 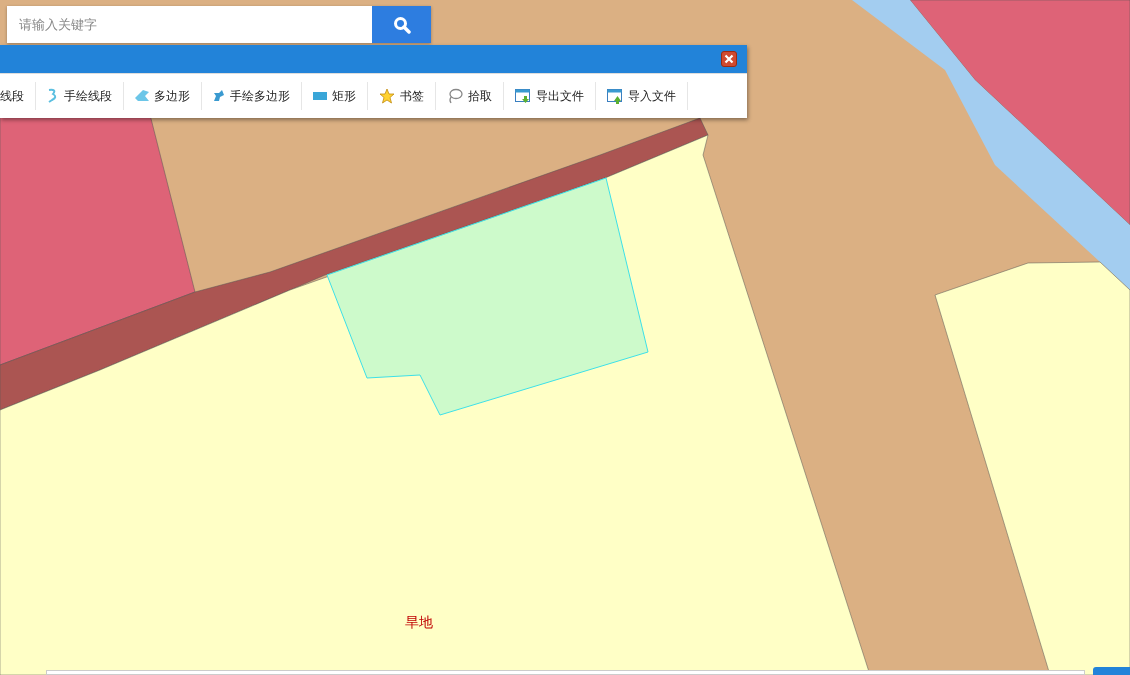 What do you see at coordinates (419, 623) in the screenshot?
I see `map-label: 旱地` at bounding box center [419, 623].